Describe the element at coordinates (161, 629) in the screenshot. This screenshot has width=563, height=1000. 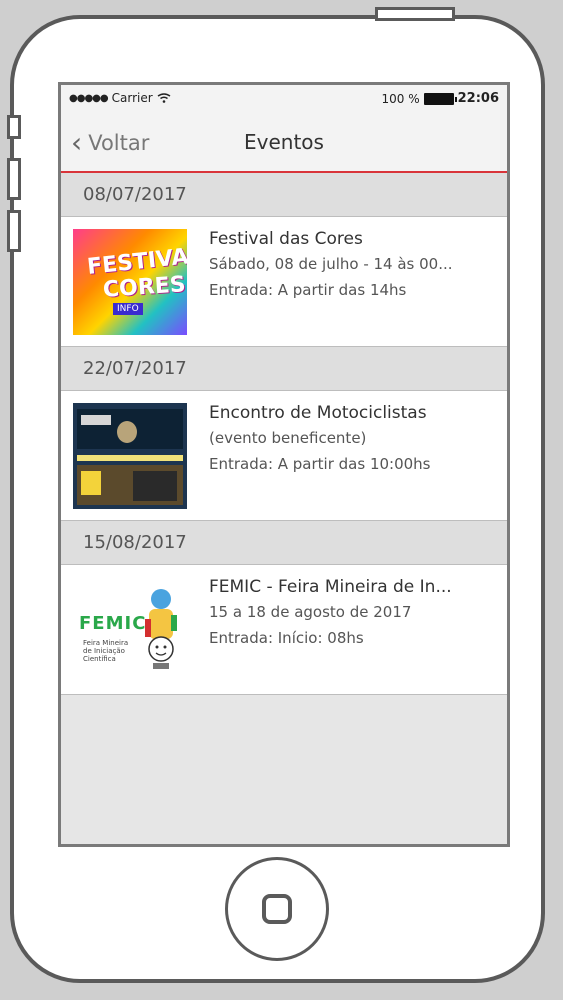
I see `mascot-illustration` at that location.